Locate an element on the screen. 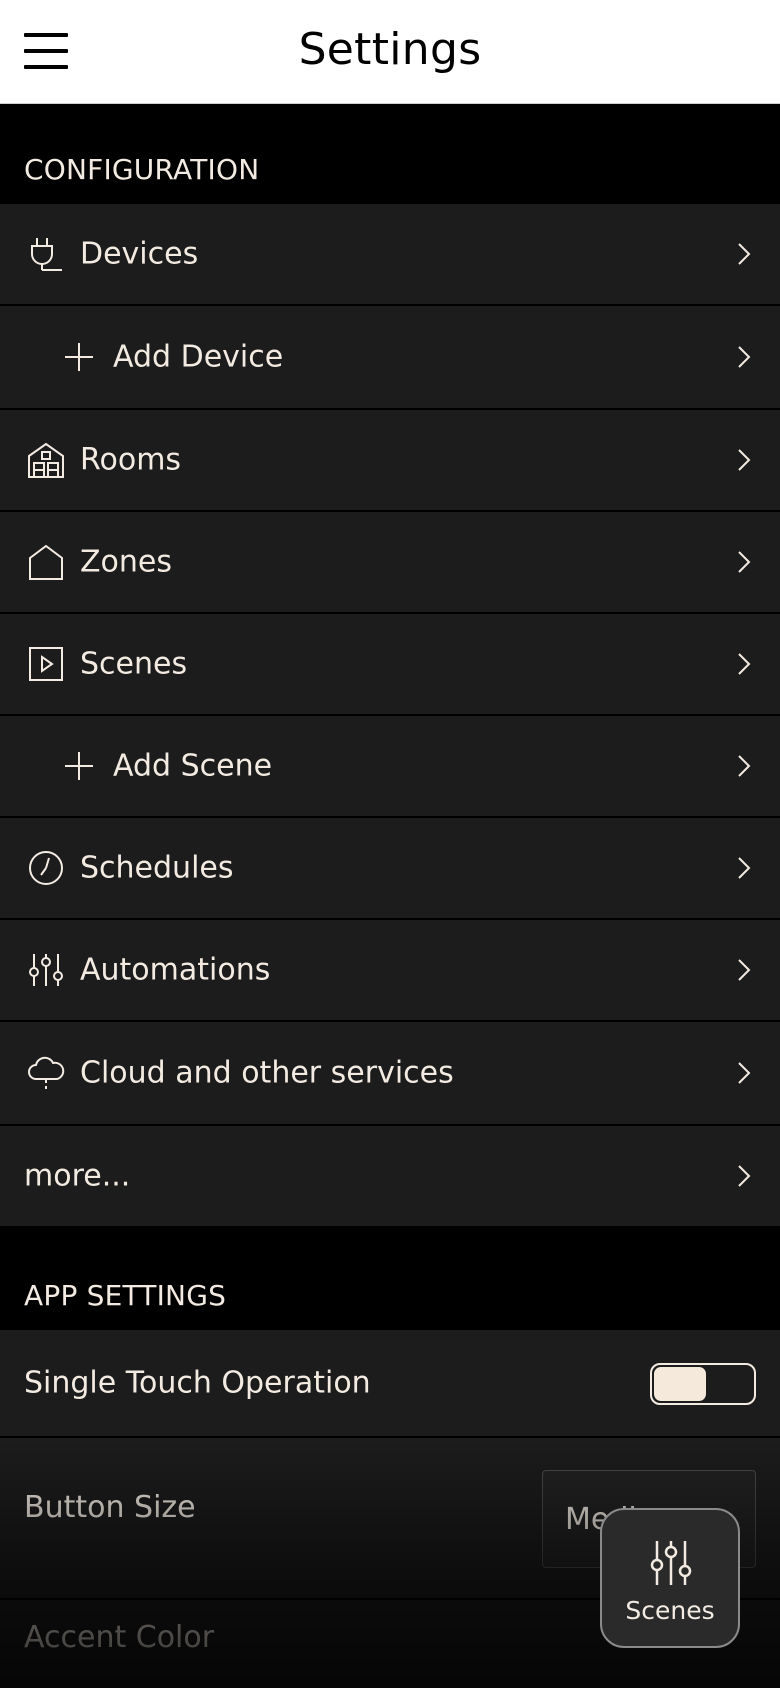 The height and width of the screenshot is (1688, 780). settings-item-label: Schedules is located at coordinates (157, 868).